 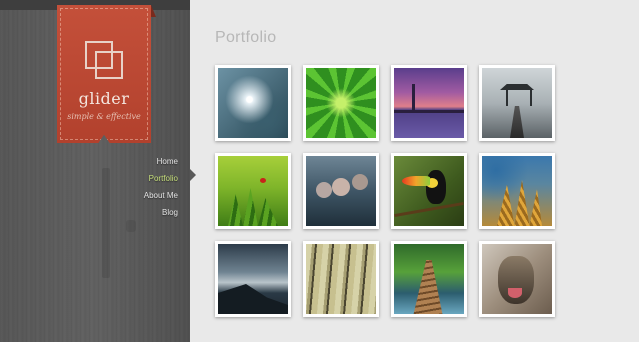 What do you see at coordinates (429, 279) in the screenshot?
I see `portfolio-thumb-wooden-path` at bounding box center [429, 279].